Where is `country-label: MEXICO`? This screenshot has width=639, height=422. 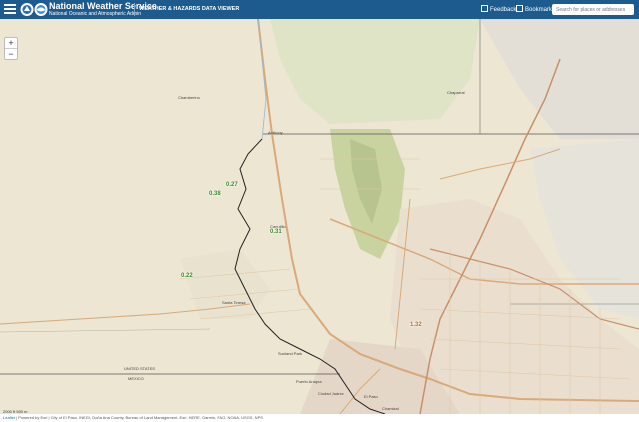
country-label: MEXICO is located at coordinates (136, 378).